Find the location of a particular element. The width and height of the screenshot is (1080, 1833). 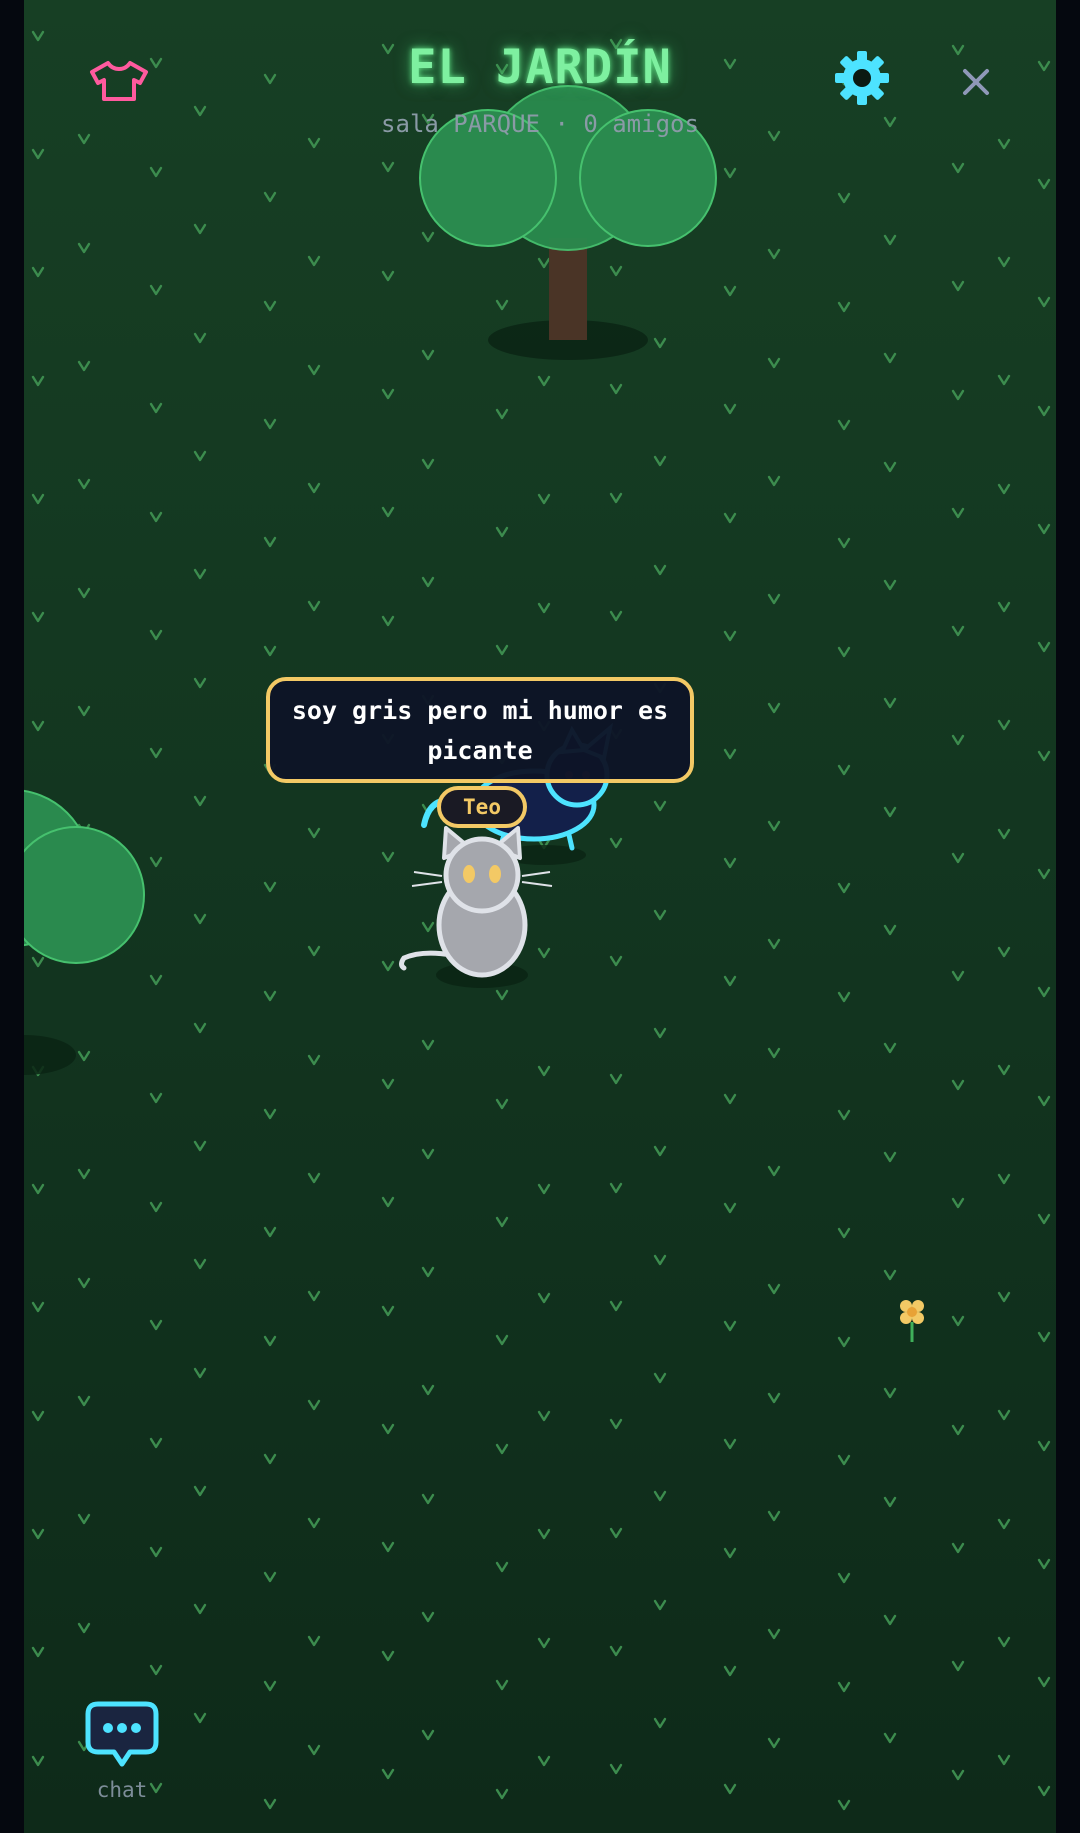

speech-bubble: soy gris pero mi humor es picante is located at coordinates (480, 730).